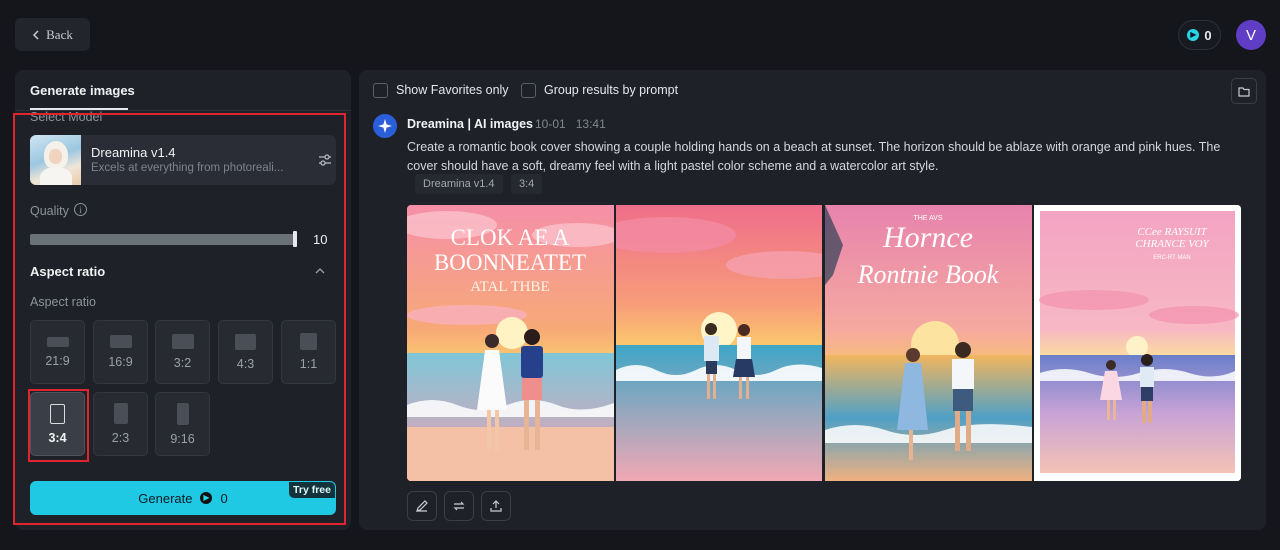  What do you see at coordinates (68, 271) in the screenshot?
I see `aspect-ratio-heading: Aspect ratio` at bounding box center [68, 271].